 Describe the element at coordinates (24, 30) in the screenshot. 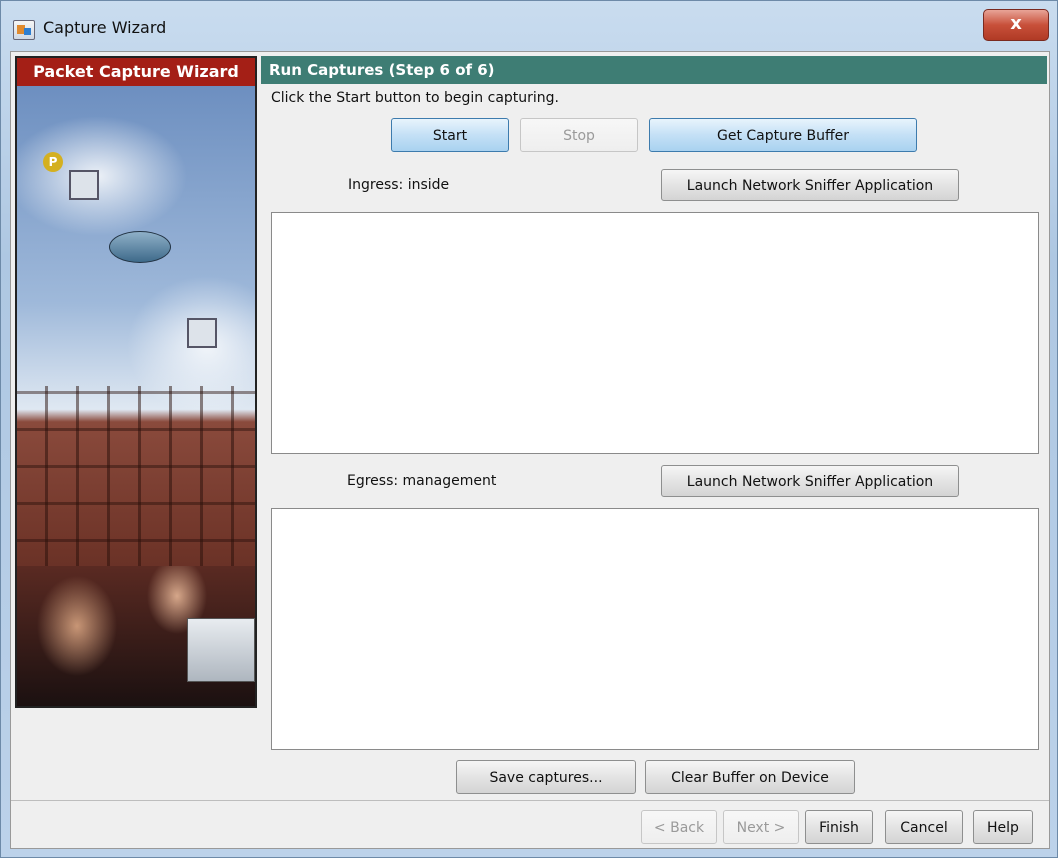

I see `app-icon` at that location.